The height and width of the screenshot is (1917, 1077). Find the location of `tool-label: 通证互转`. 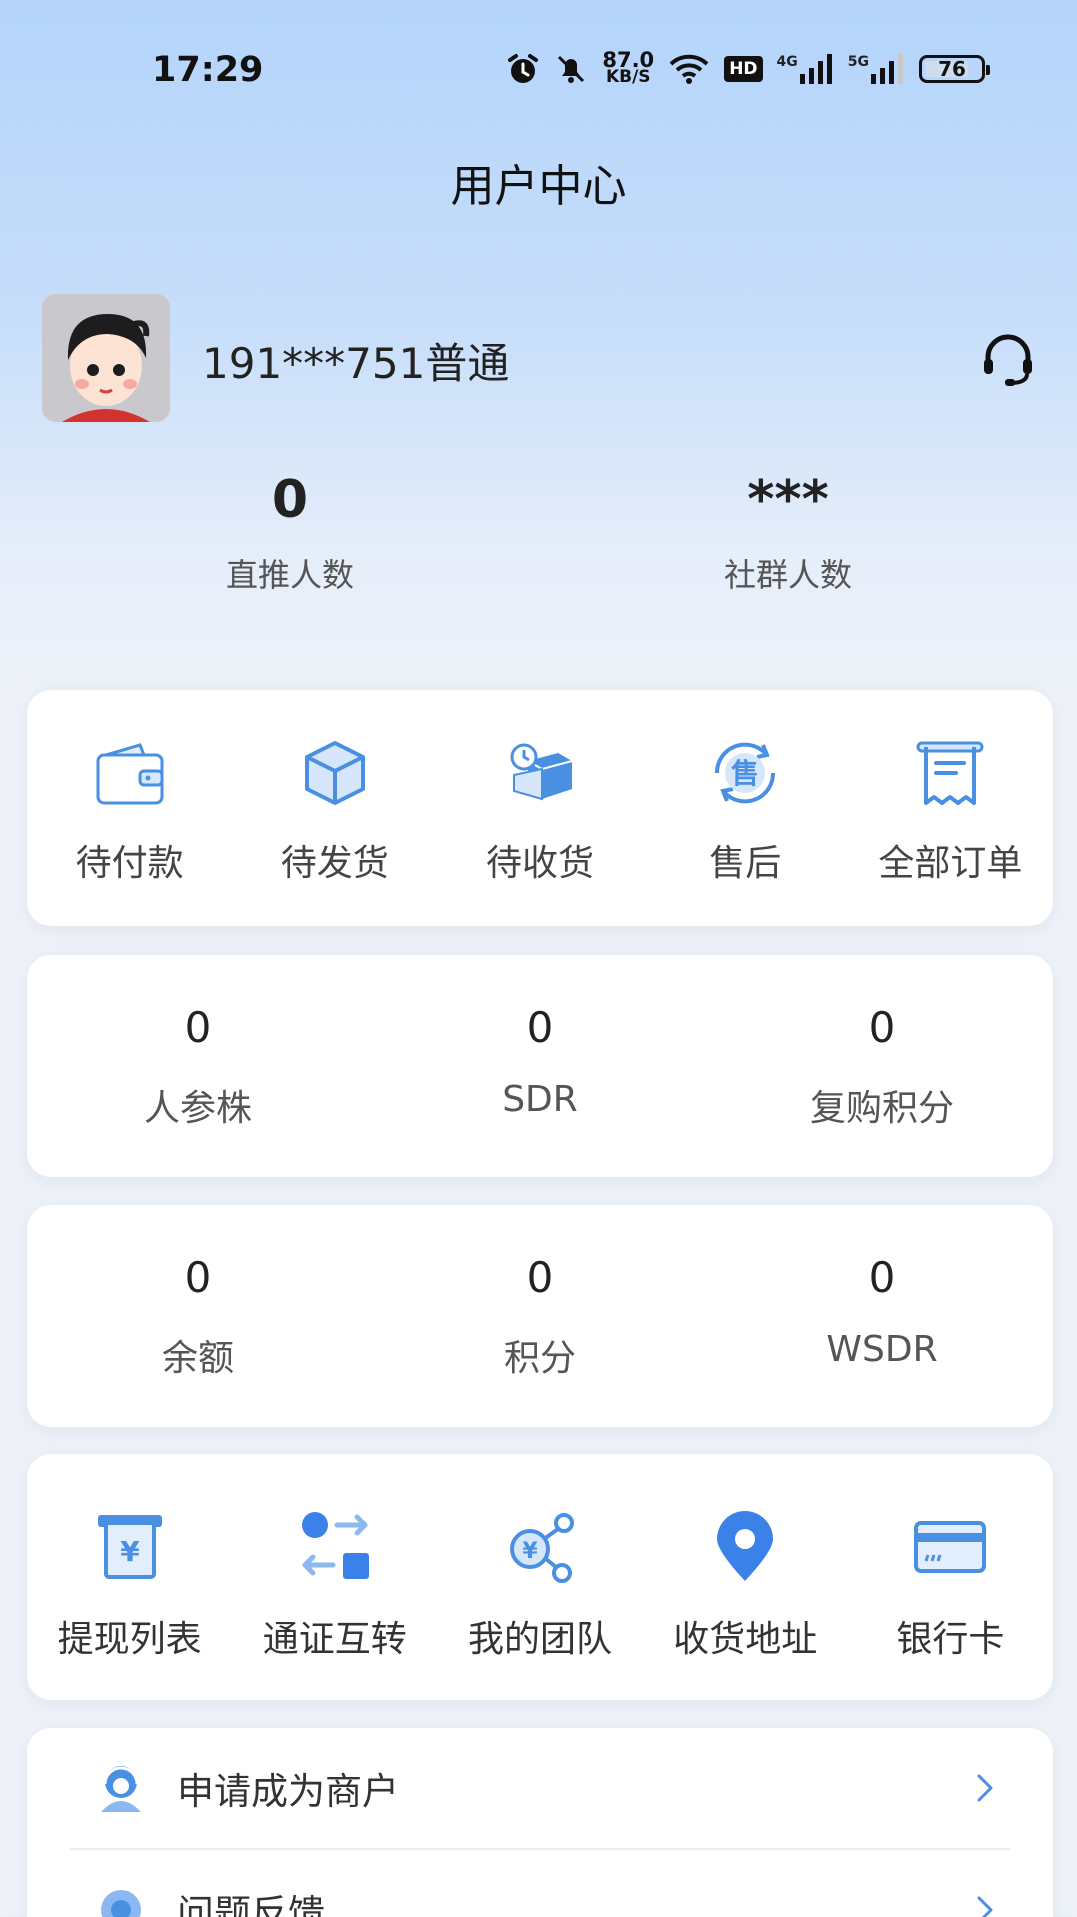

tool-label: 通证互转 is located at coordinates (334, 1639).